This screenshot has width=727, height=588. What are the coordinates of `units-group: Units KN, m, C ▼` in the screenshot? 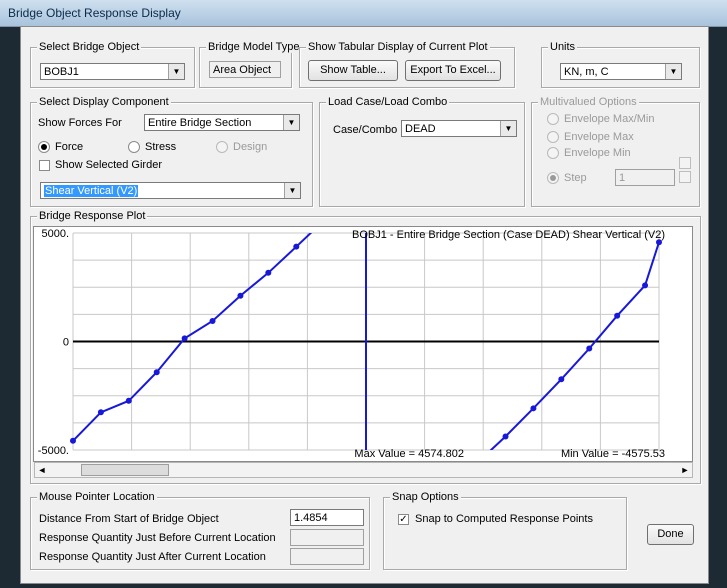 It's located at (620, 64).